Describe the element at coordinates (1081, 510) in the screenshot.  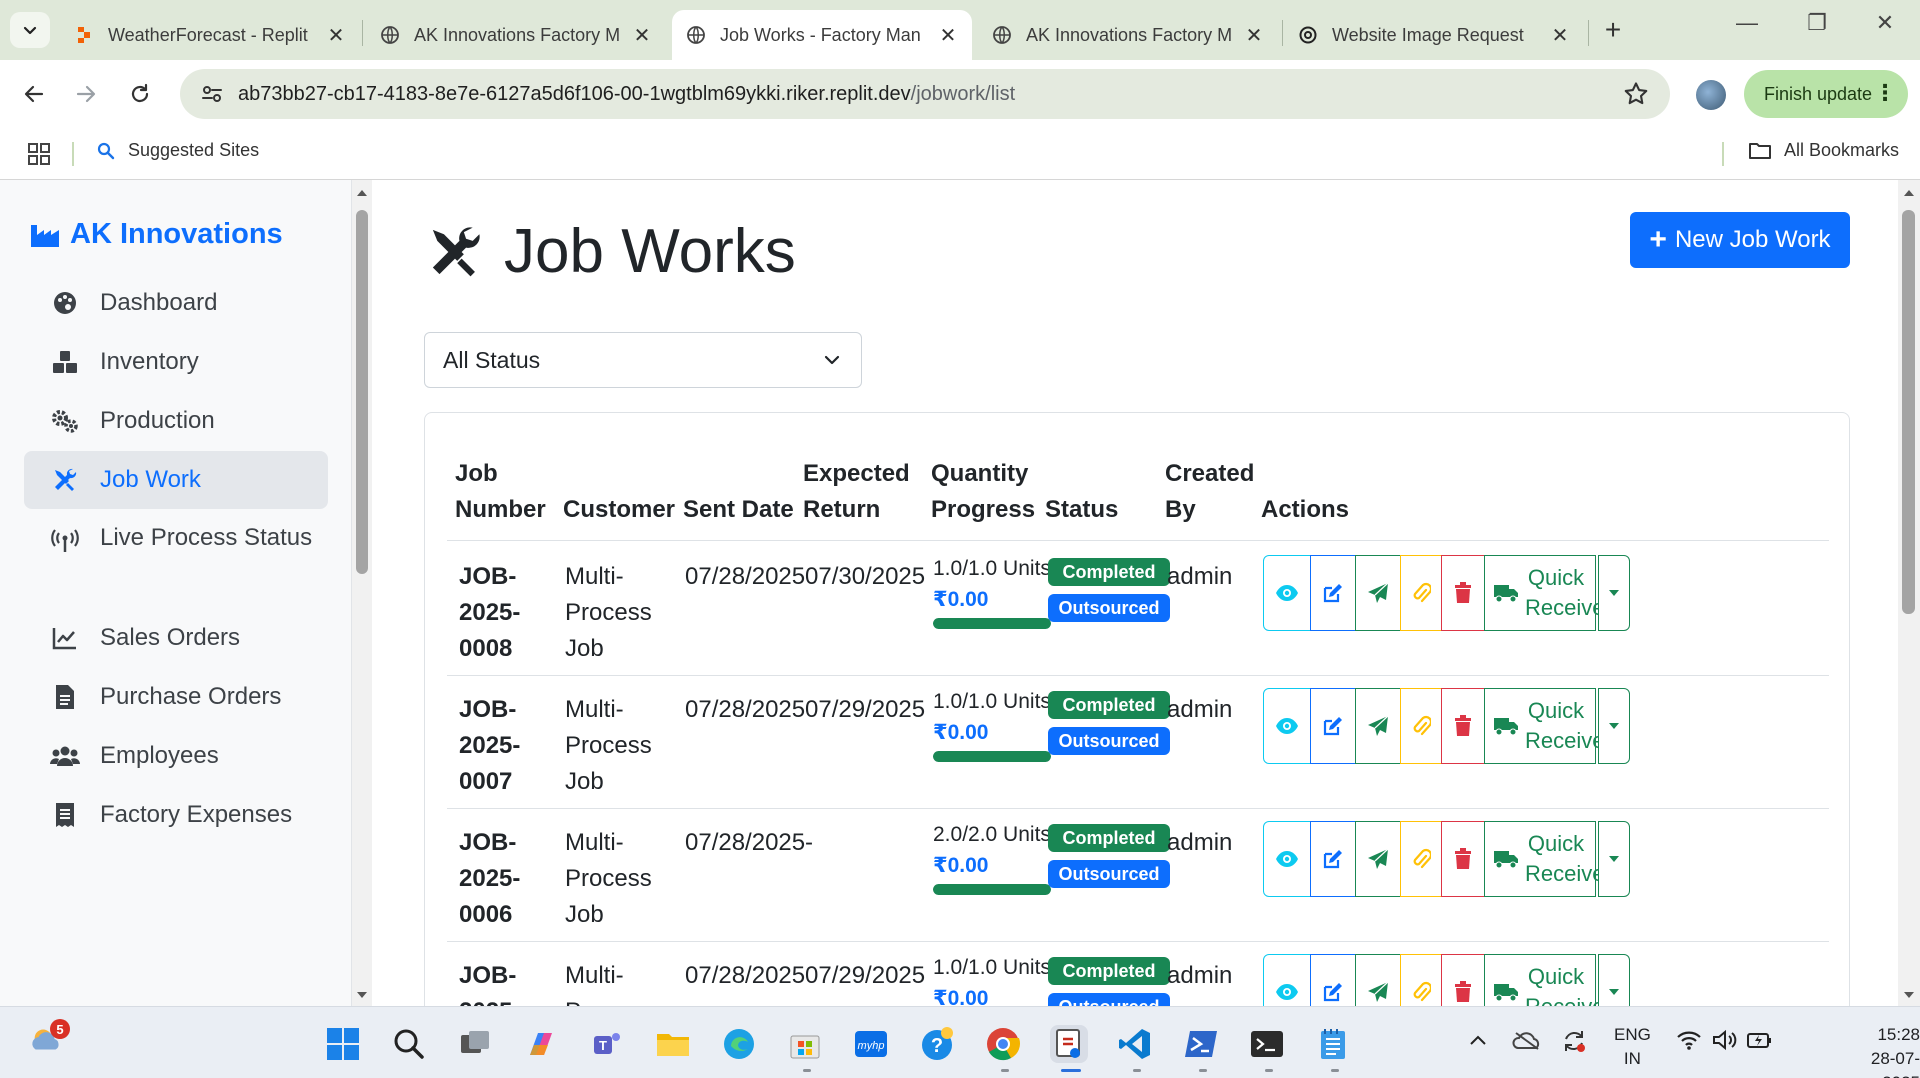
I see `column-header-status: Status` at that location.